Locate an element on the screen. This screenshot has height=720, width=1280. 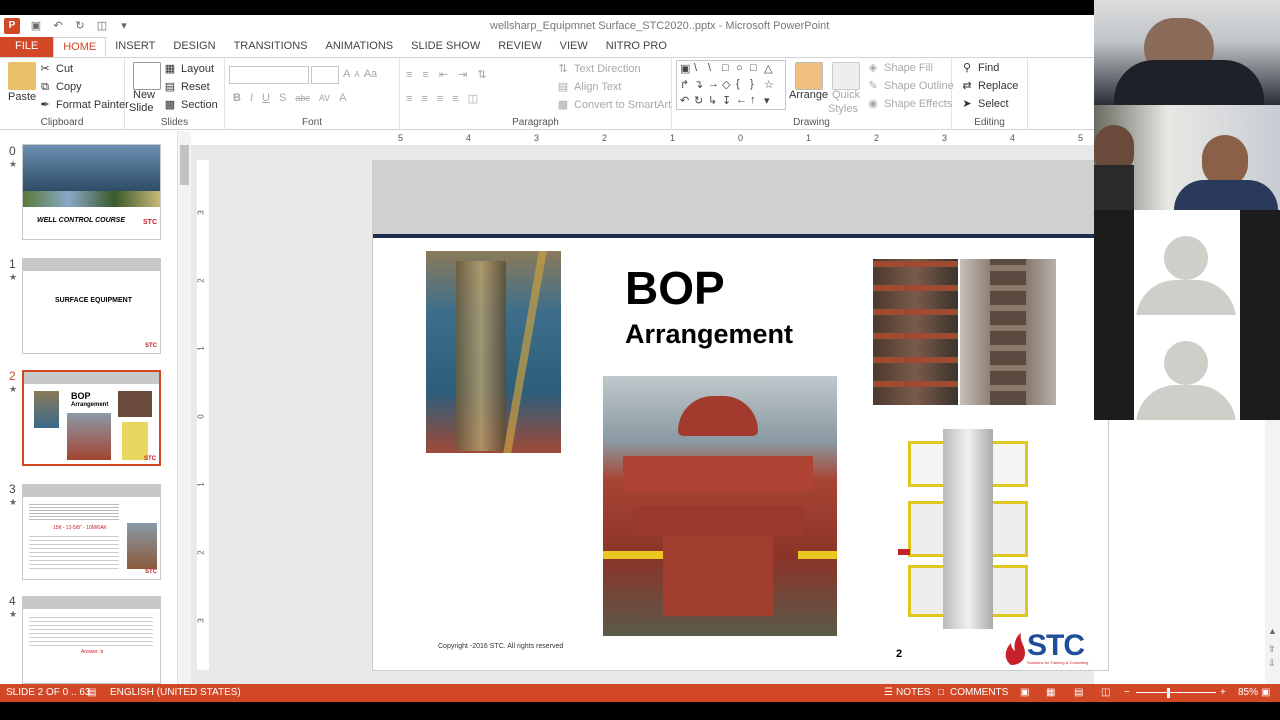
zoom-in-icon: + is located at coordinates (1223, 692).